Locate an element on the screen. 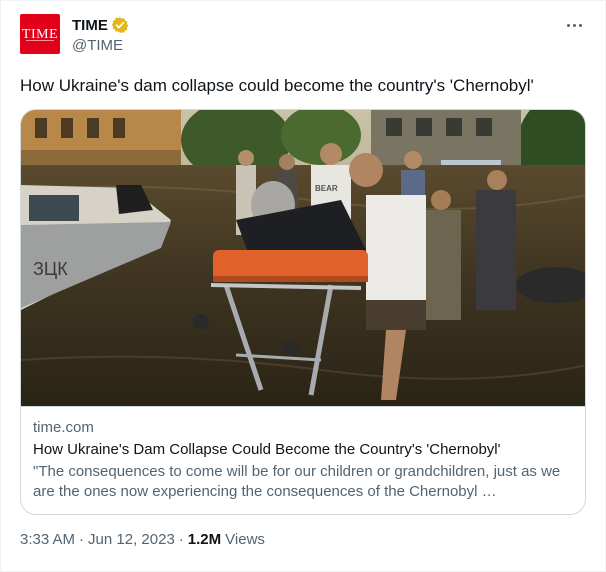 The image size is (606, 572). verified-badge-icon is located at coordinates (120, 25).